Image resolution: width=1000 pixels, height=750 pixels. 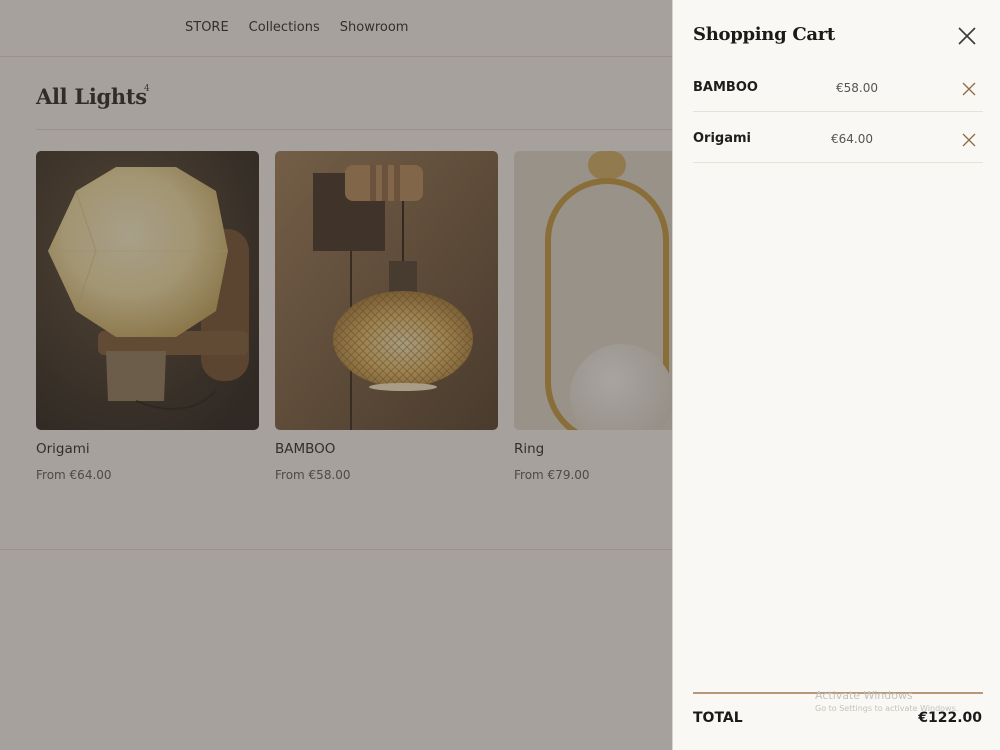 I want to click on cart-item-price: €58.00, so click(x=857, y=88).